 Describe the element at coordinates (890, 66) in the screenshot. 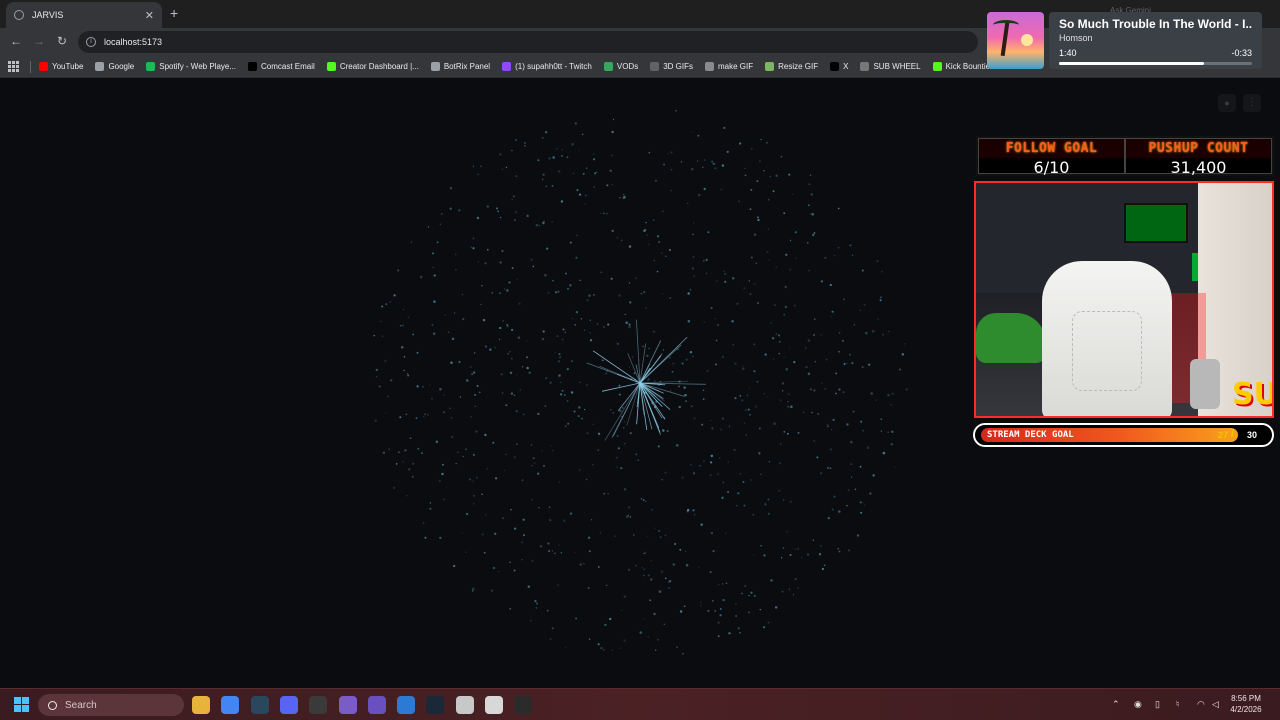

I see `bookmark-item: SUB WHEEL` at that location.